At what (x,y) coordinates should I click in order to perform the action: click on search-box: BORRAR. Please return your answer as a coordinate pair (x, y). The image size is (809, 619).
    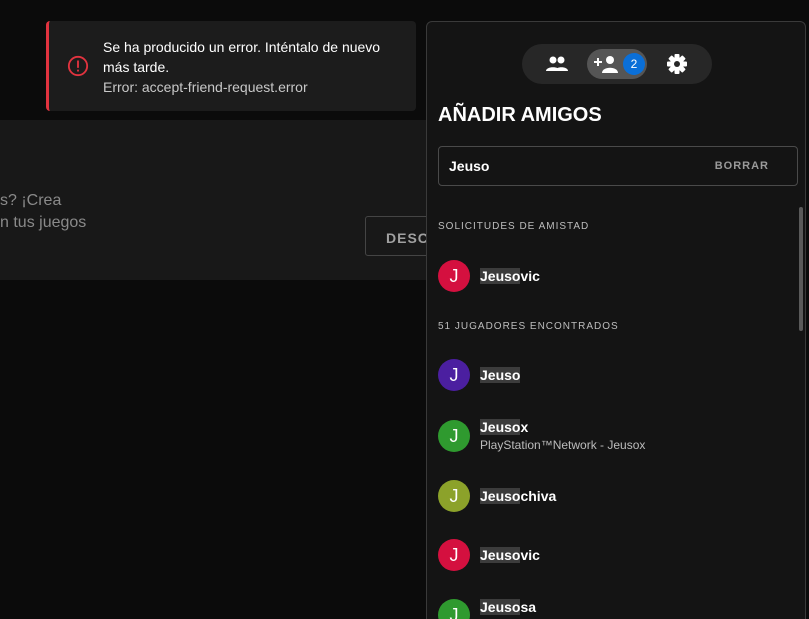
    Looking at the image, I should click on (618, 166).